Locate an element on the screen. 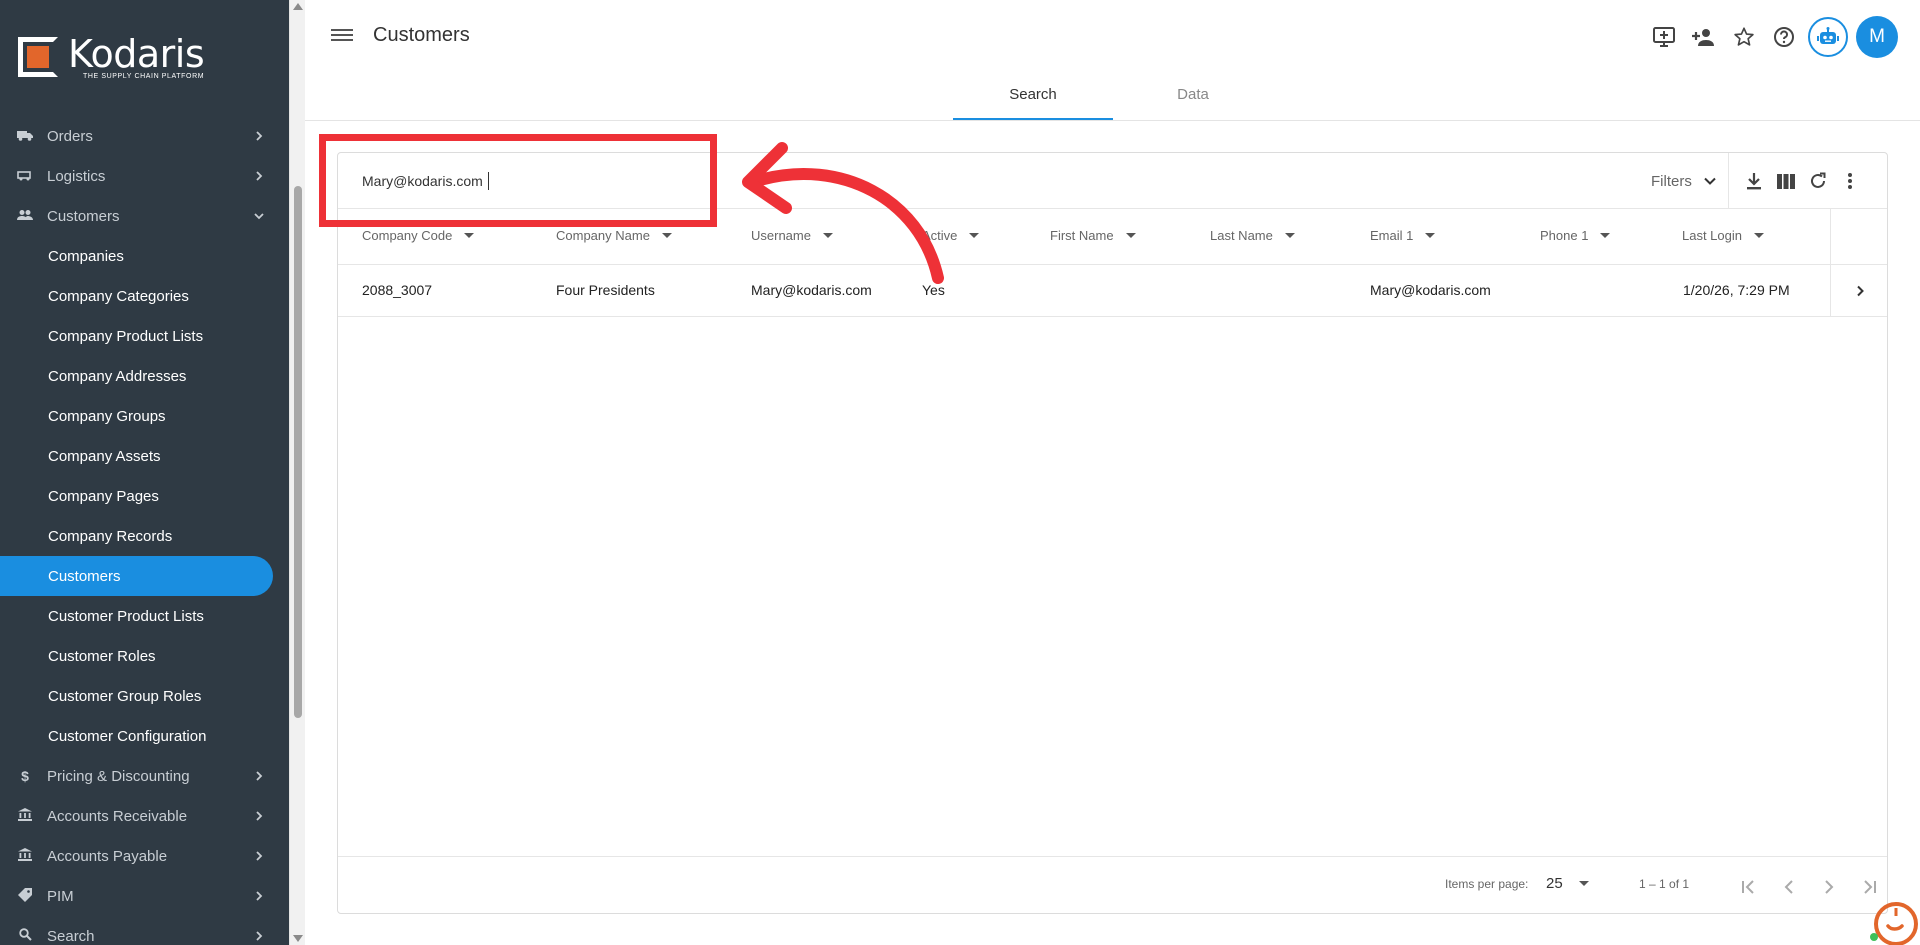  header-actions: M is located at coordinates (1771, 37).